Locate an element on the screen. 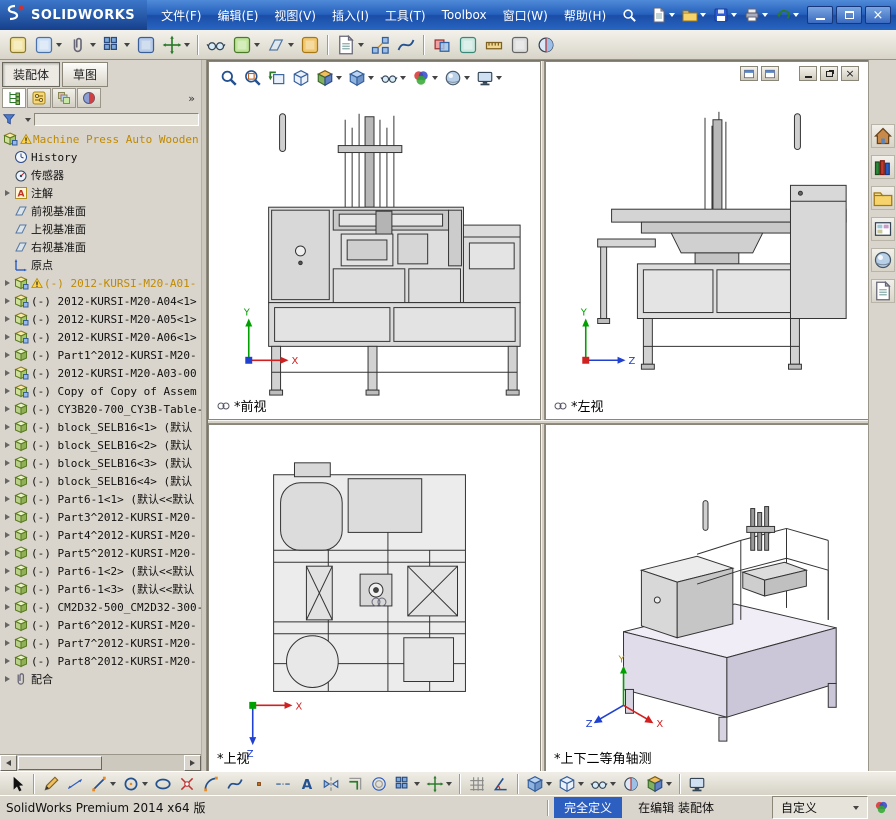 The height and width of the screenshot is (819, 896). filter-caret-icon is located at coordinates (28, 119).